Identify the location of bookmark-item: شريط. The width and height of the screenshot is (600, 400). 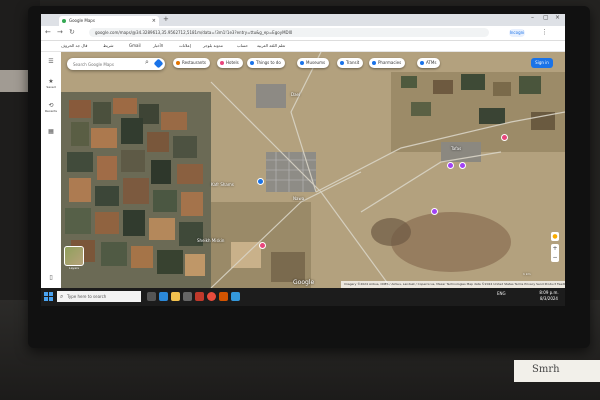
(108, 46).